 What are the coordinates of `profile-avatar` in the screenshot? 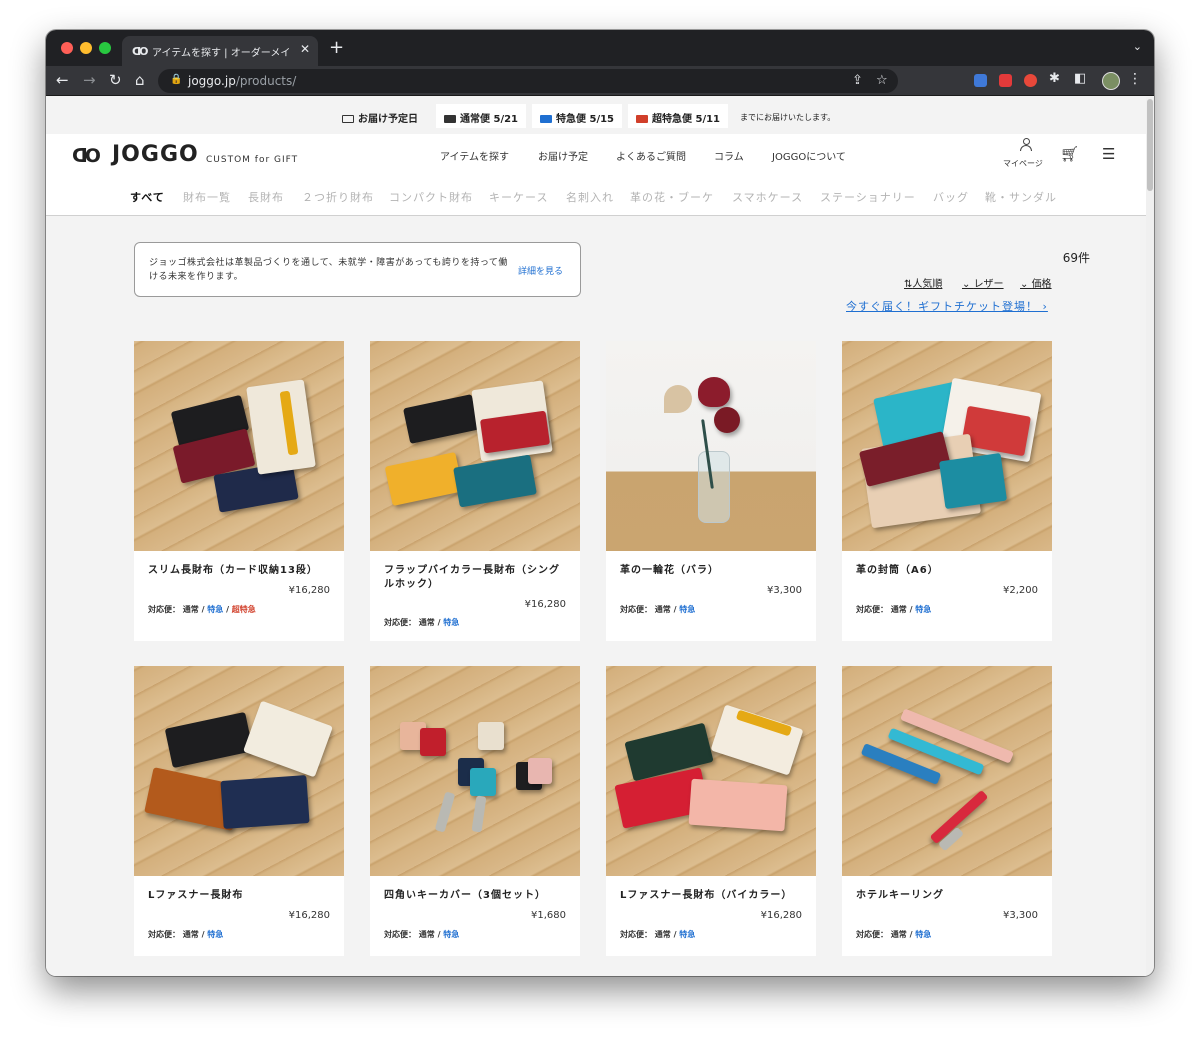 It's located at (1111, 81).